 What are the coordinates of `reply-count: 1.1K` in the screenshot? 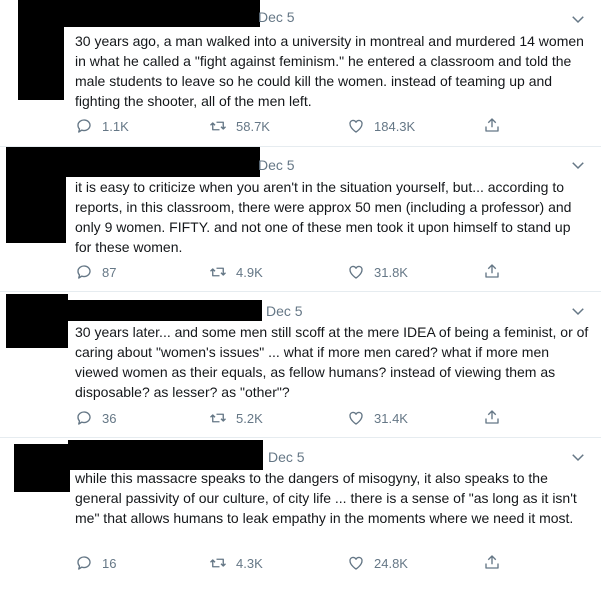 It's located at (115, 126).